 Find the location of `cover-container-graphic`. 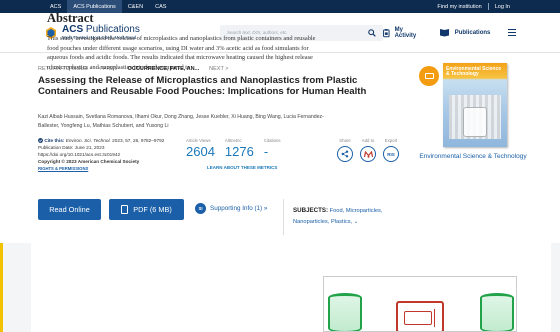

cover-container-graphic is located at coordinates (475, 122).